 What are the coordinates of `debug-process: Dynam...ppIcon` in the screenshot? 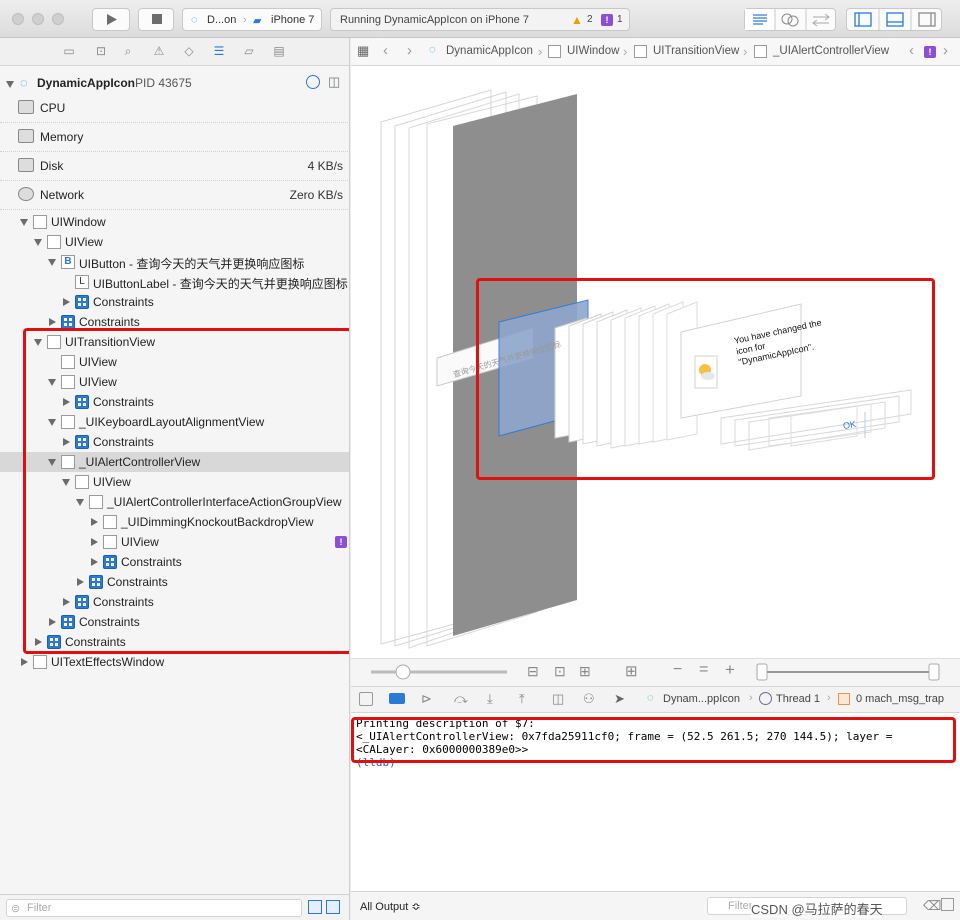 It's located at (701, 699).